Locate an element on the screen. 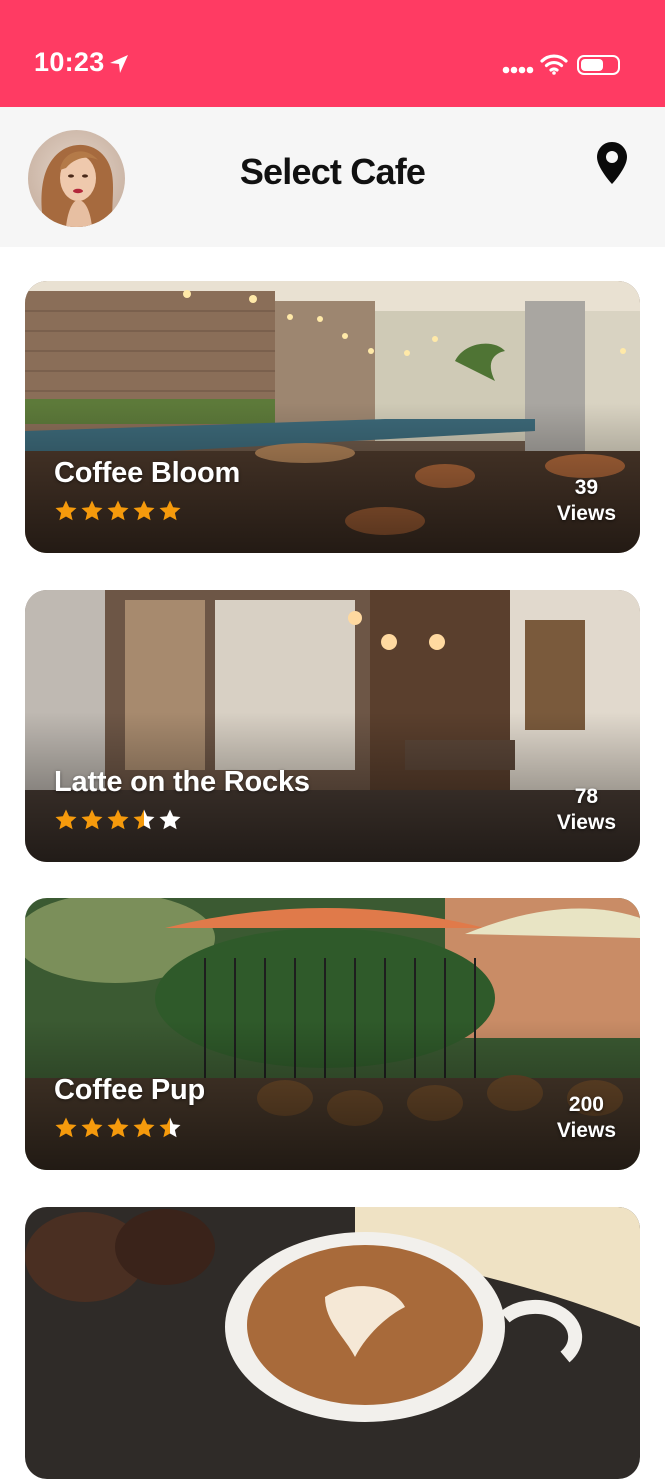 This screenshot has height=1479, width=665. views-number: 78 is located at coordinates (586, 796).